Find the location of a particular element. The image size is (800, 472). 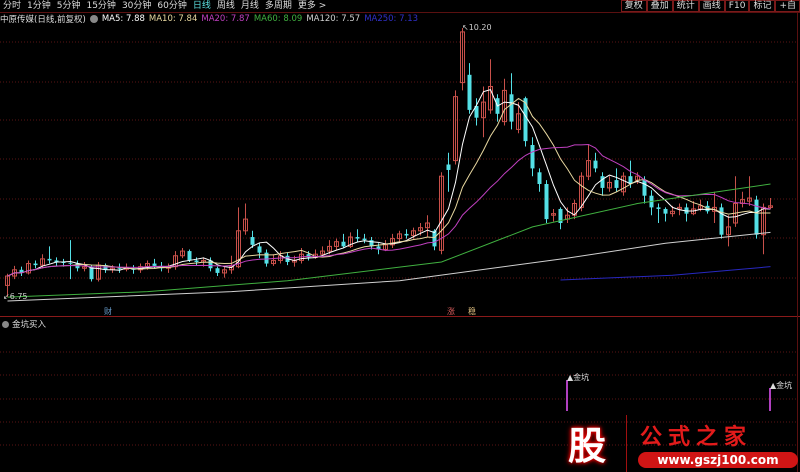

logo-name: 公式之家 is located at coordinates (696, 437).